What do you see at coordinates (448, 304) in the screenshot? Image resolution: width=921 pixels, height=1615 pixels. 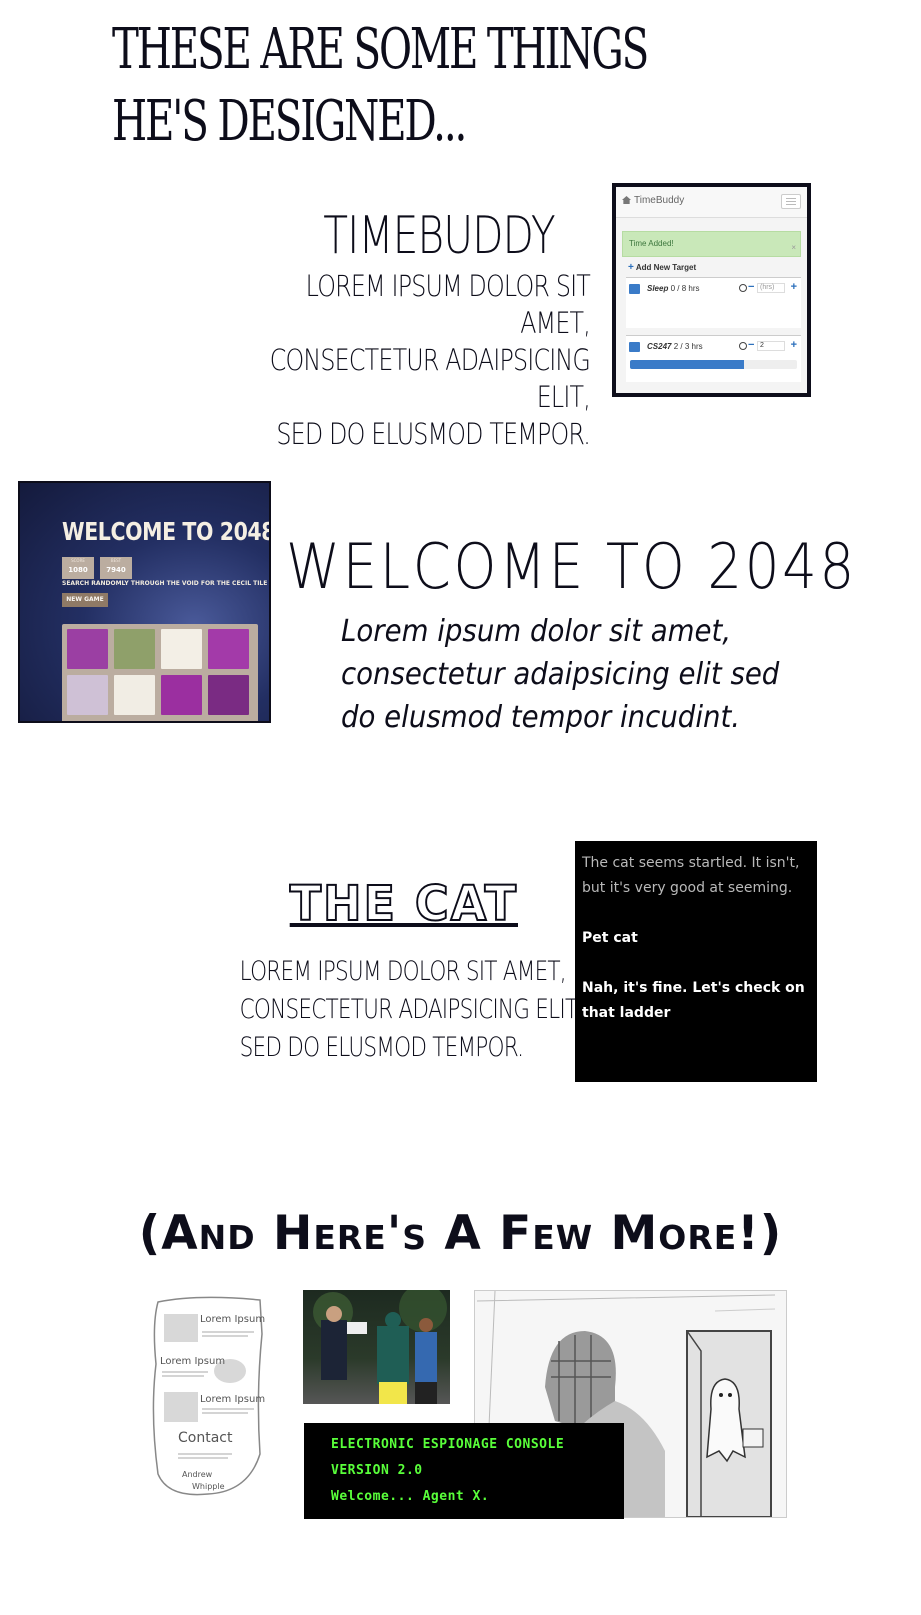 I see `timebuddy-desc-line: Lorem ipsum dolor sit amet,` at bounding box center [448, 304].